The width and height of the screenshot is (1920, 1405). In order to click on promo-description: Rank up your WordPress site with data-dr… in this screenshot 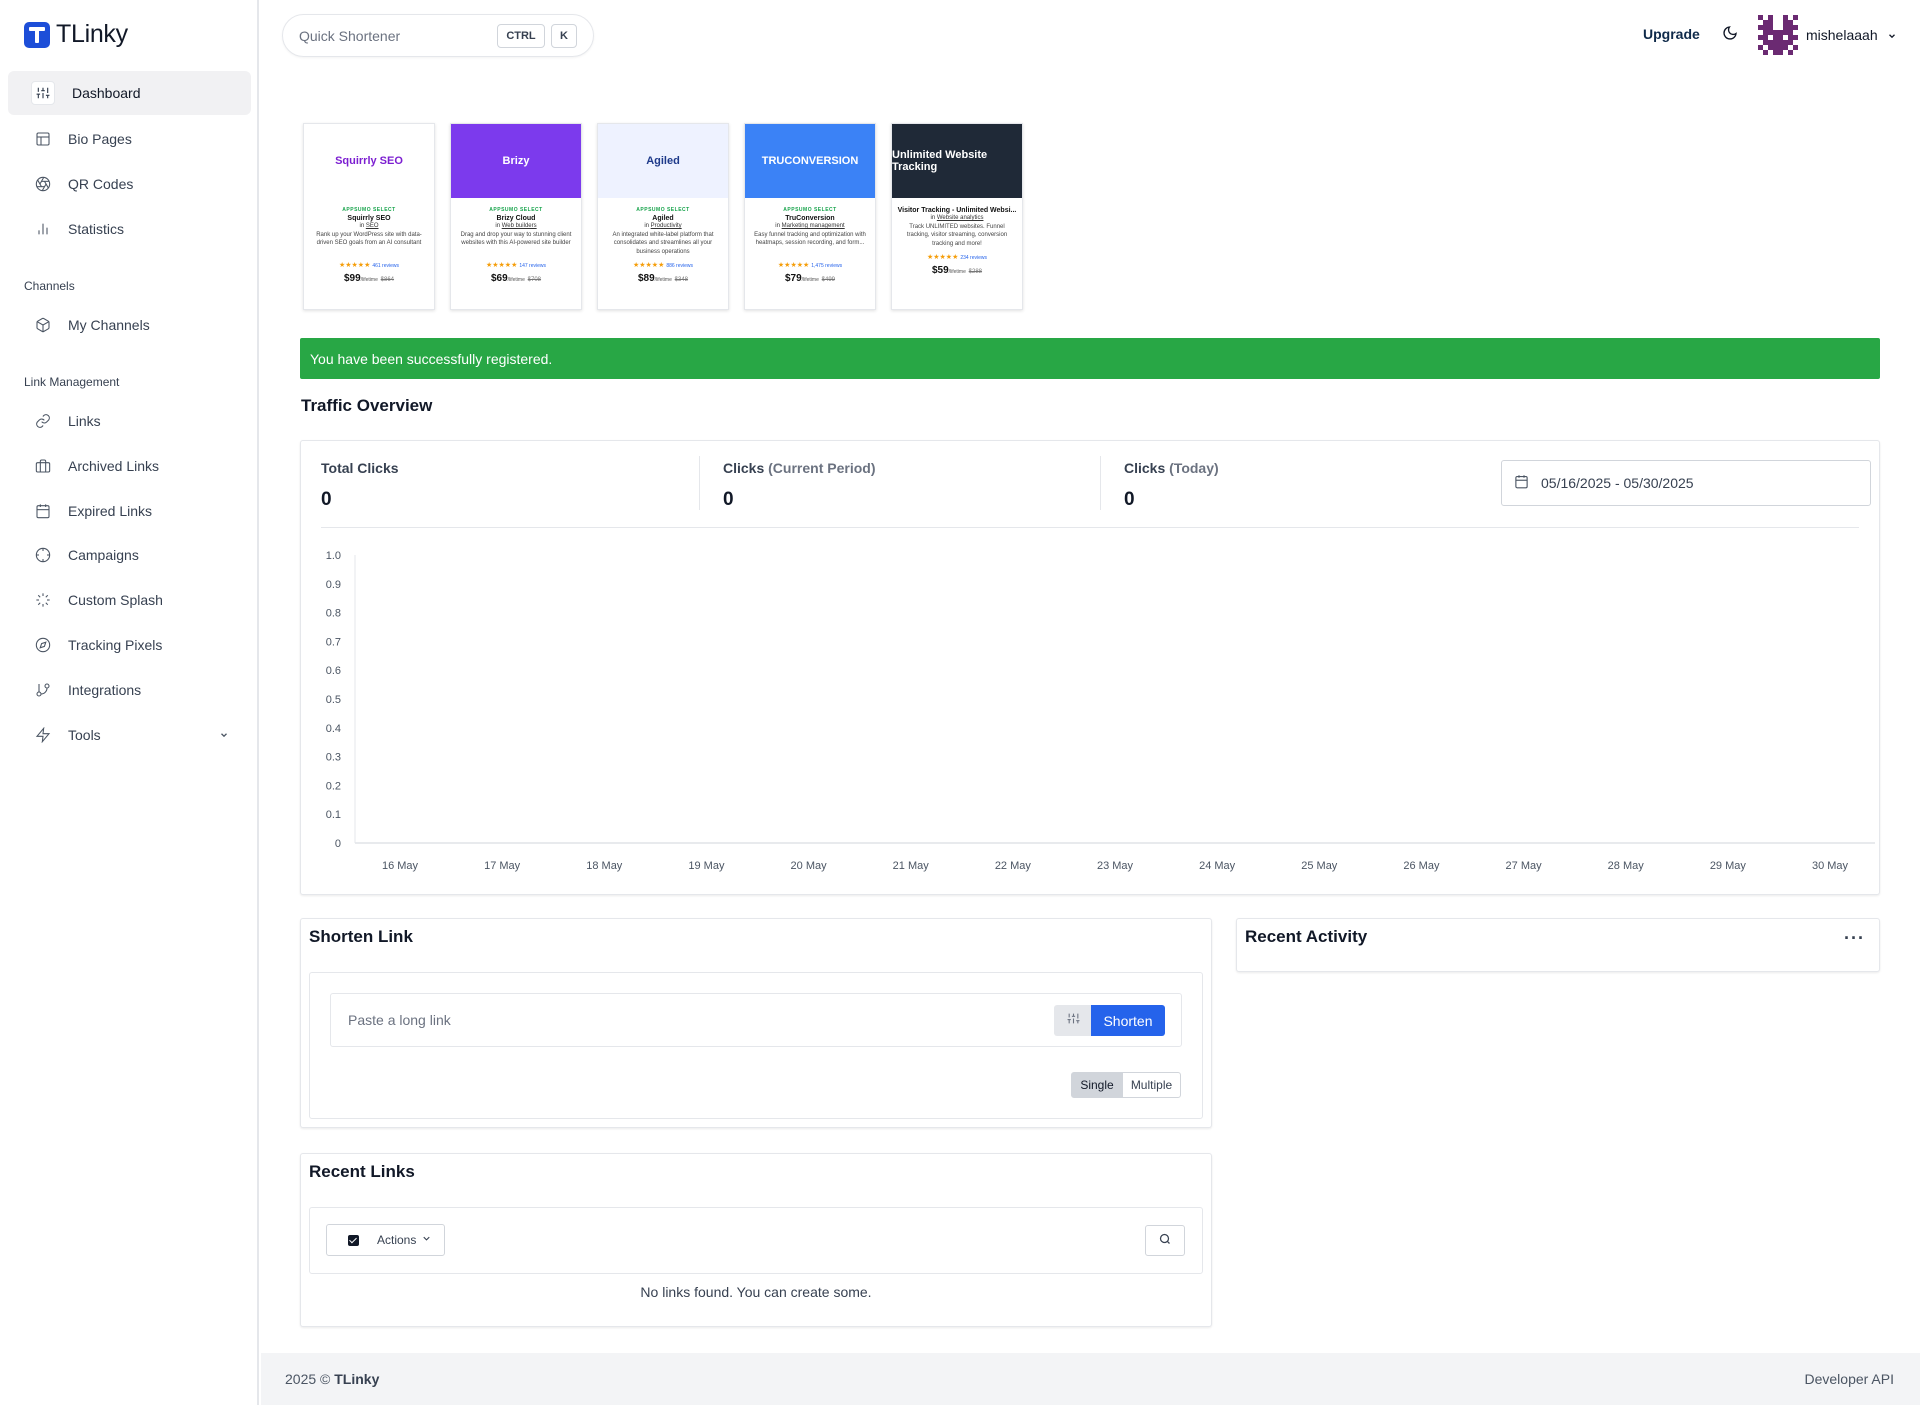, I will do `click(369, 239)`.